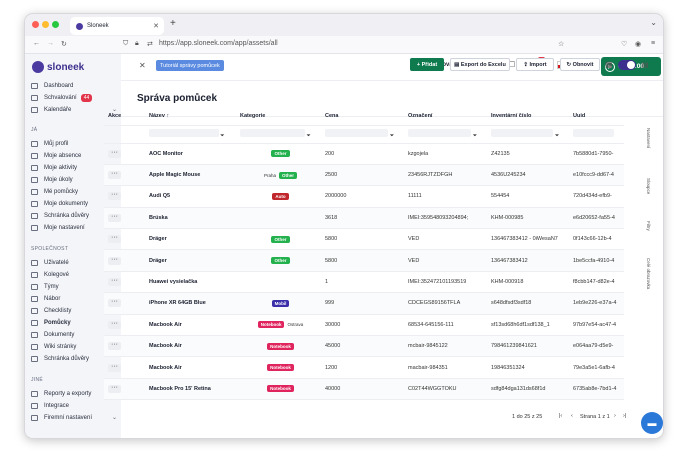 Image resolution: width=688 pixels, height=470 pixels. Describe the element at coordinates (638, 44) in the screenshot. I see `account-icon: ◉` at that location.